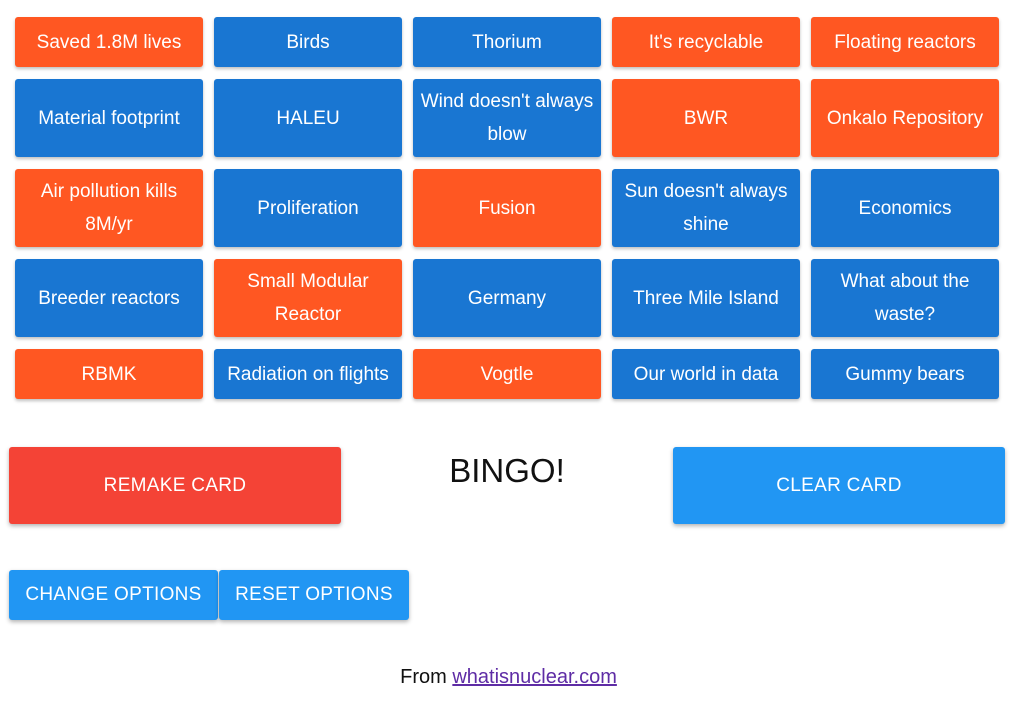 The height and width of the screenshot is (726, 1017). What do you see at coordinates (308, 208) in the screenshot?
I see `bingo-cell: Proliferation` at bounding box center [308, 208].